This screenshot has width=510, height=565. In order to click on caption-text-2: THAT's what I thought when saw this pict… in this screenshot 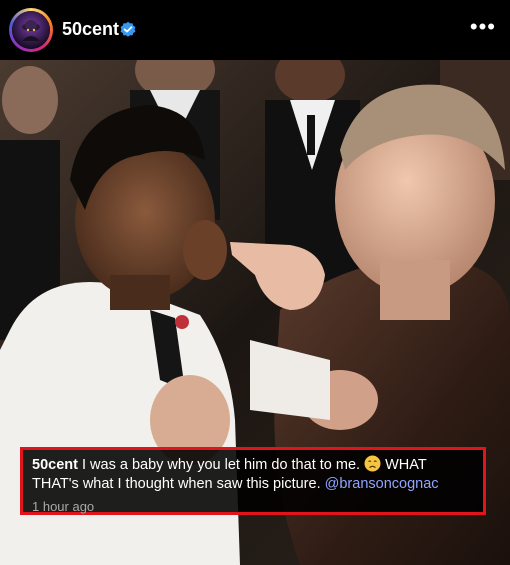, I will do `click(176, 484)`.